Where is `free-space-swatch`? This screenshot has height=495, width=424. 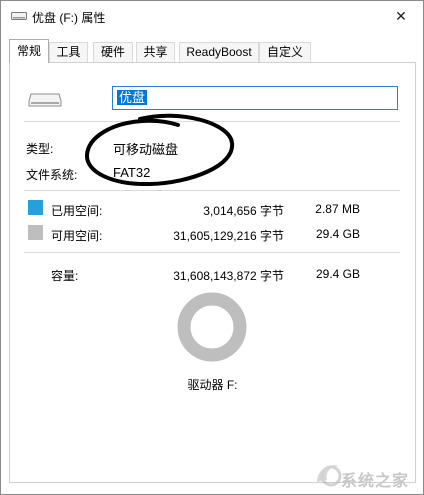
free-space-swatch is located at coordinates (35, 232).